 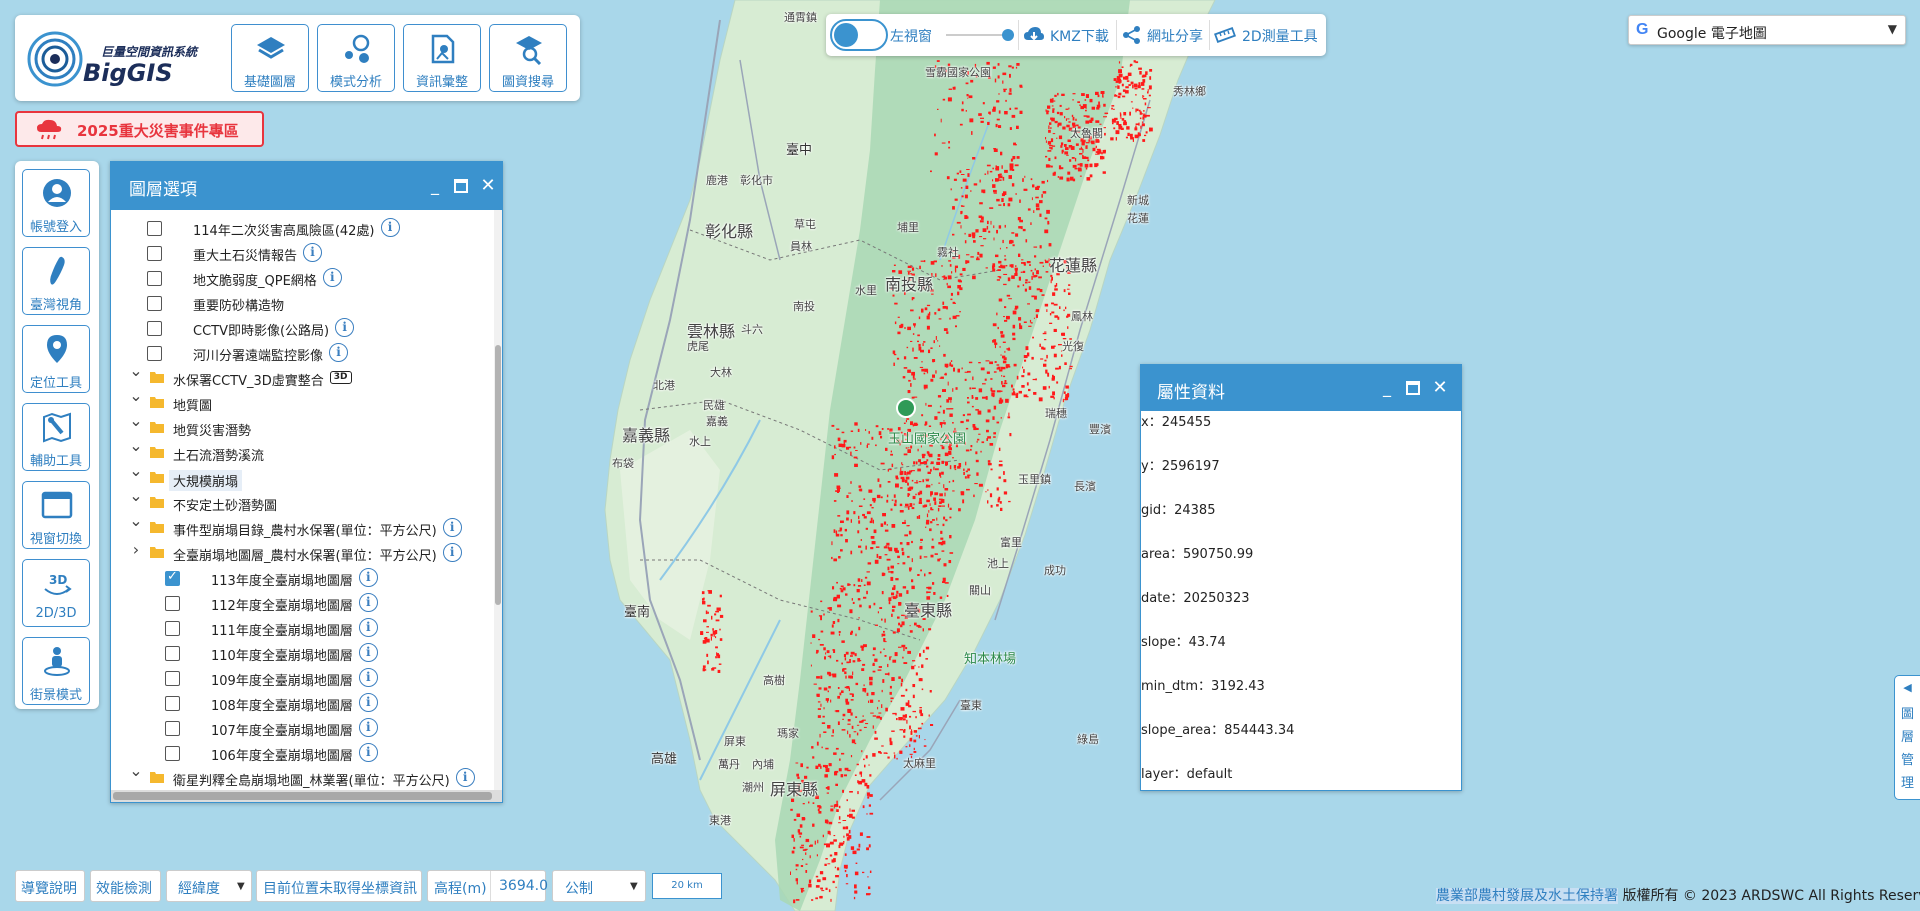 What do you see at coordinates (56, 671) in the screenshot?
I see `street-view-button: 街景模式` at bounding box center [56, 671].